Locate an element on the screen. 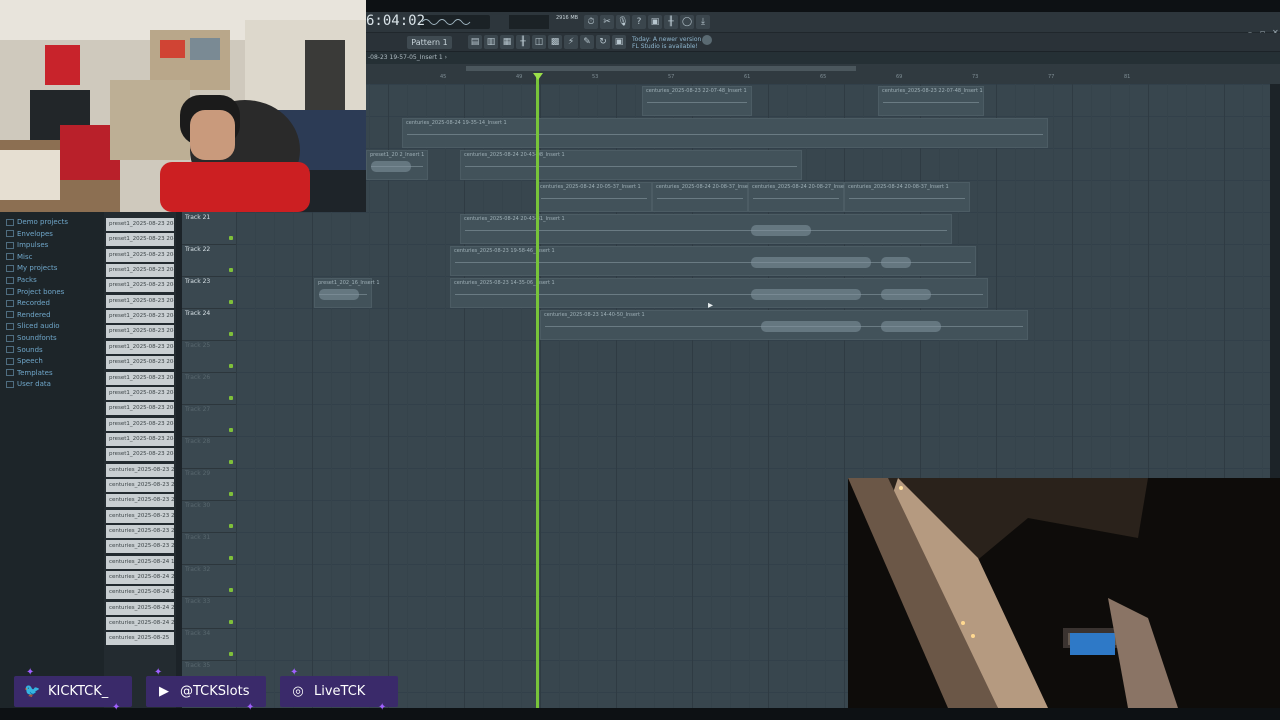 The height and width of the screenshot is (720, 1280). playlist-icon: ▤ is located at coordinates (475, 42).